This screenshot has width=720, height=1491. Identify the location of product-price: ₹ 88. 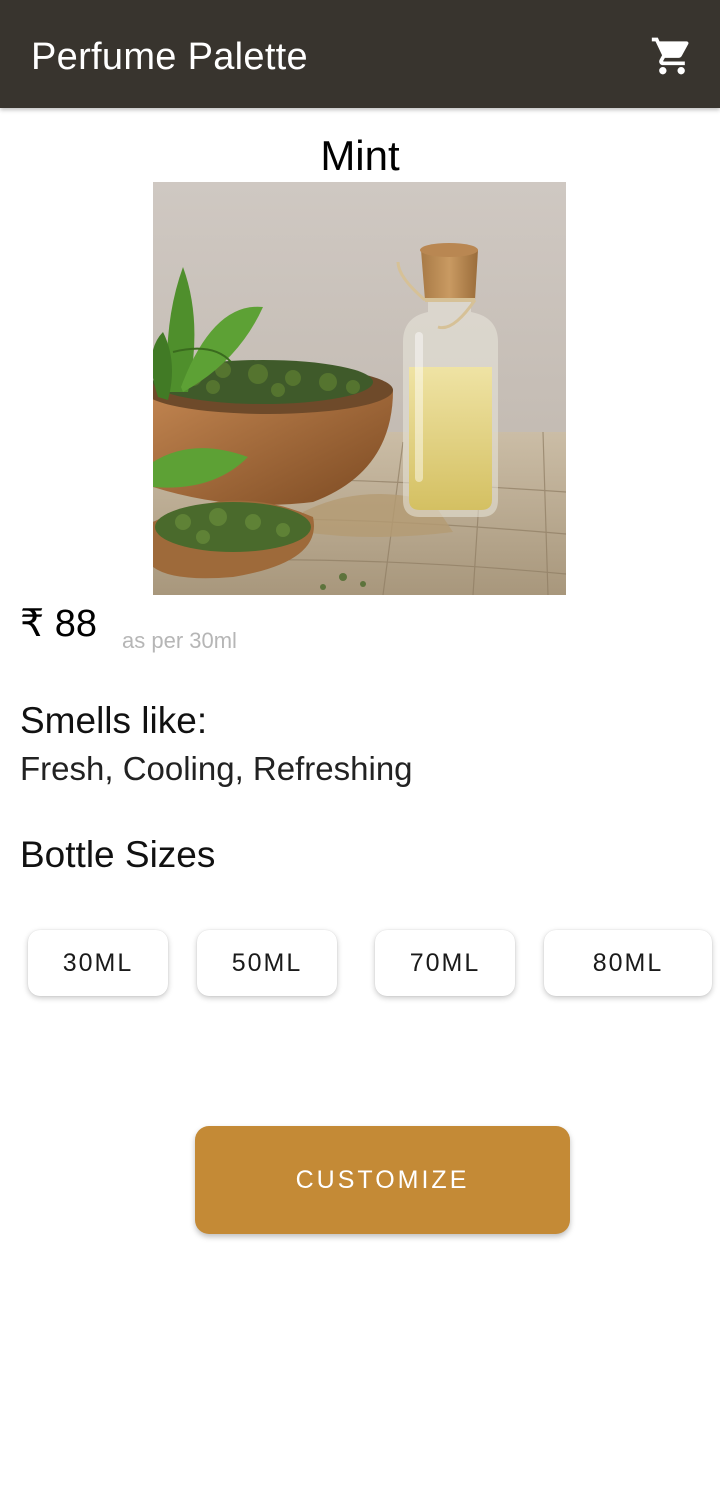
(59, 624).